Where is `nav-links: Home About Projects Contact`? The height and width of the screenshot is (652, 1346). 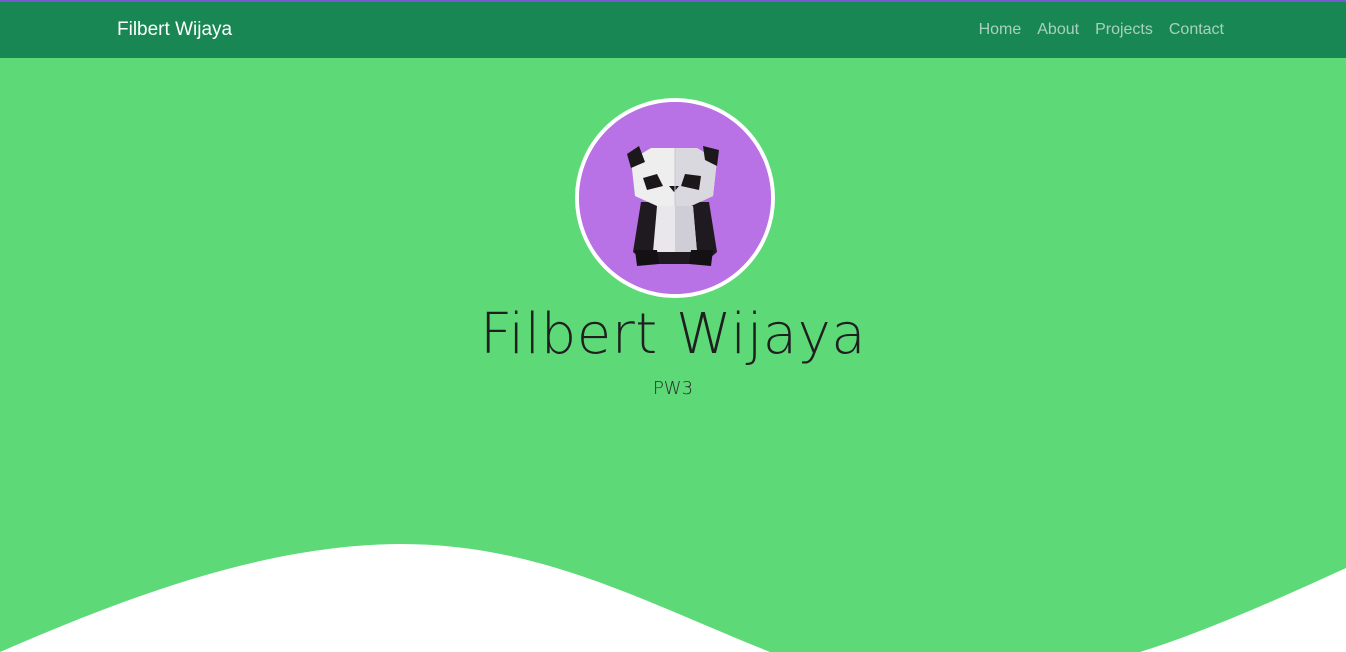 nav-links: Home About Projects Contact is located at coordinates (1101, 30).